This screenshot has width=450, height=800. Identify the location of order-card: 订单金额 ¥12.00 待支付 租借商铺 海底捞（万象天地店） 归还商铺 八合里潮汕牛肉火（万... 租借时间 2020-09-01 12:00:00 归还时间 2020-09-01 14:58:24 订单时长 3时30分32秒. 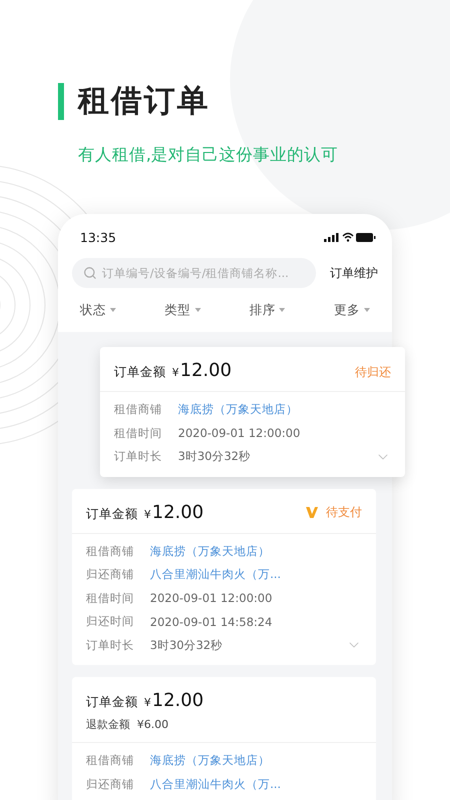
(224, 576).